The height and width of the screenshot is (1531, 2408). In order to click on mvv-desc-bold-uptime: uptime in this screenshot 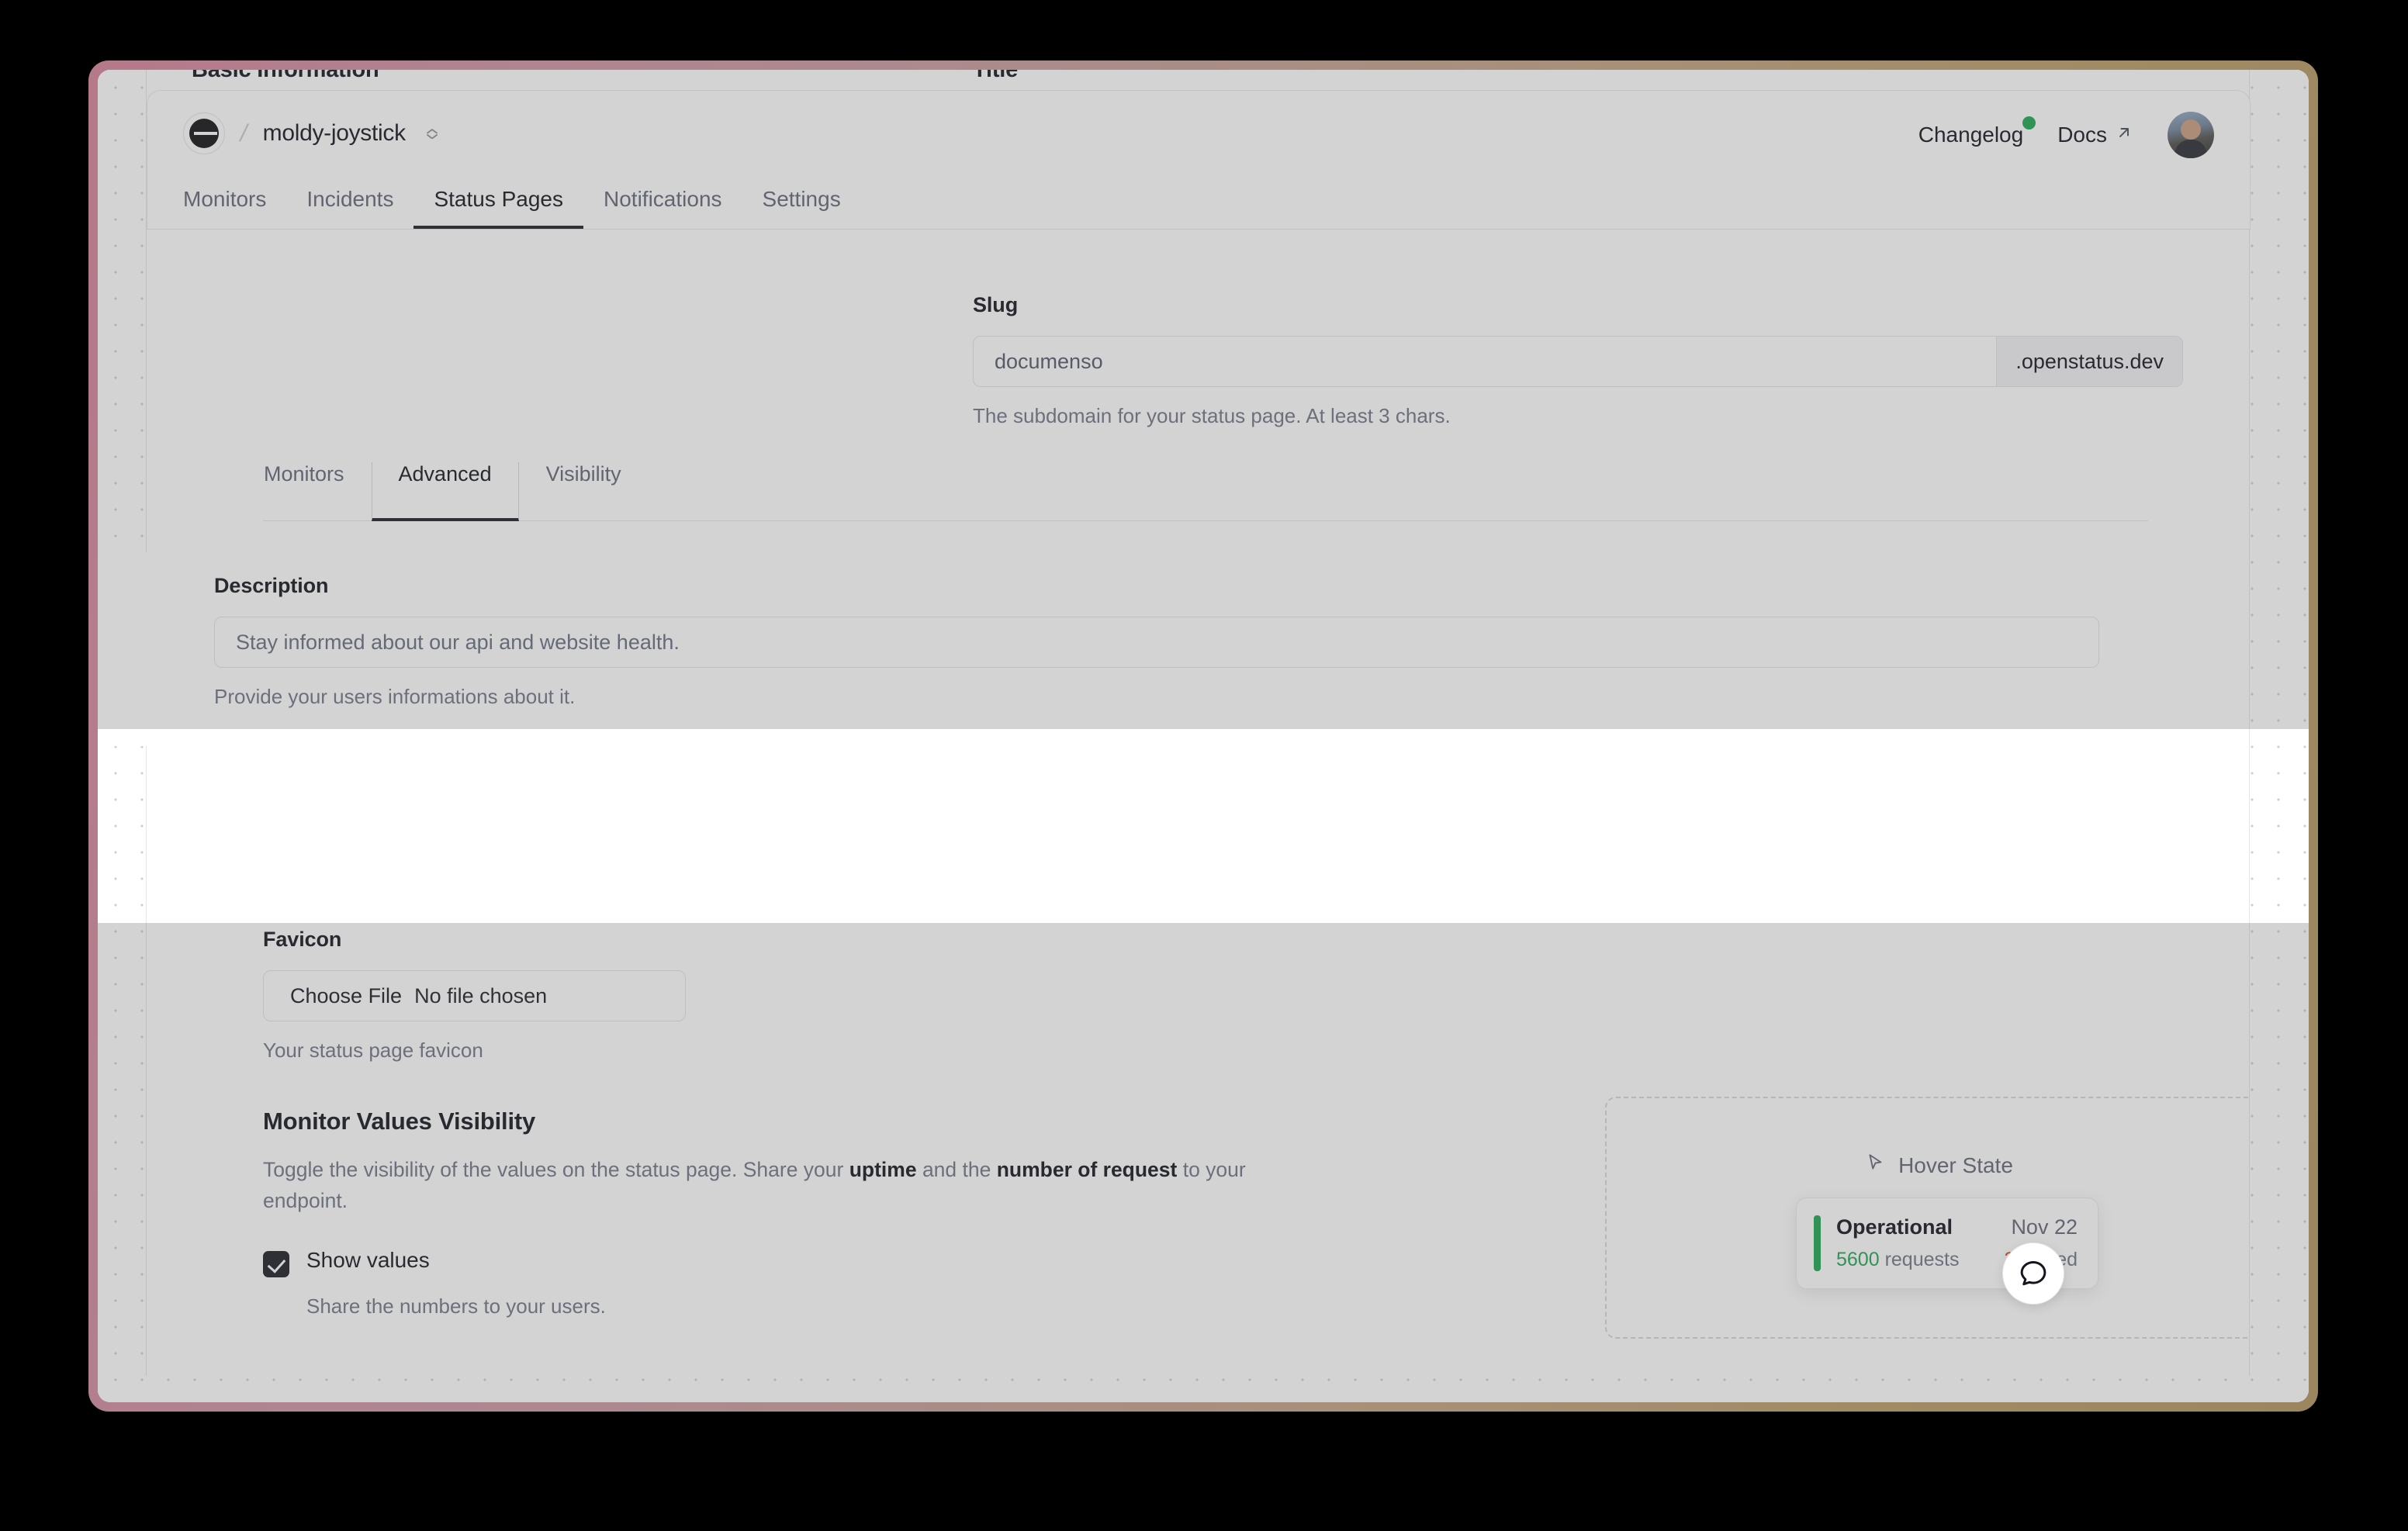, I will do `click(883, 1169)`.